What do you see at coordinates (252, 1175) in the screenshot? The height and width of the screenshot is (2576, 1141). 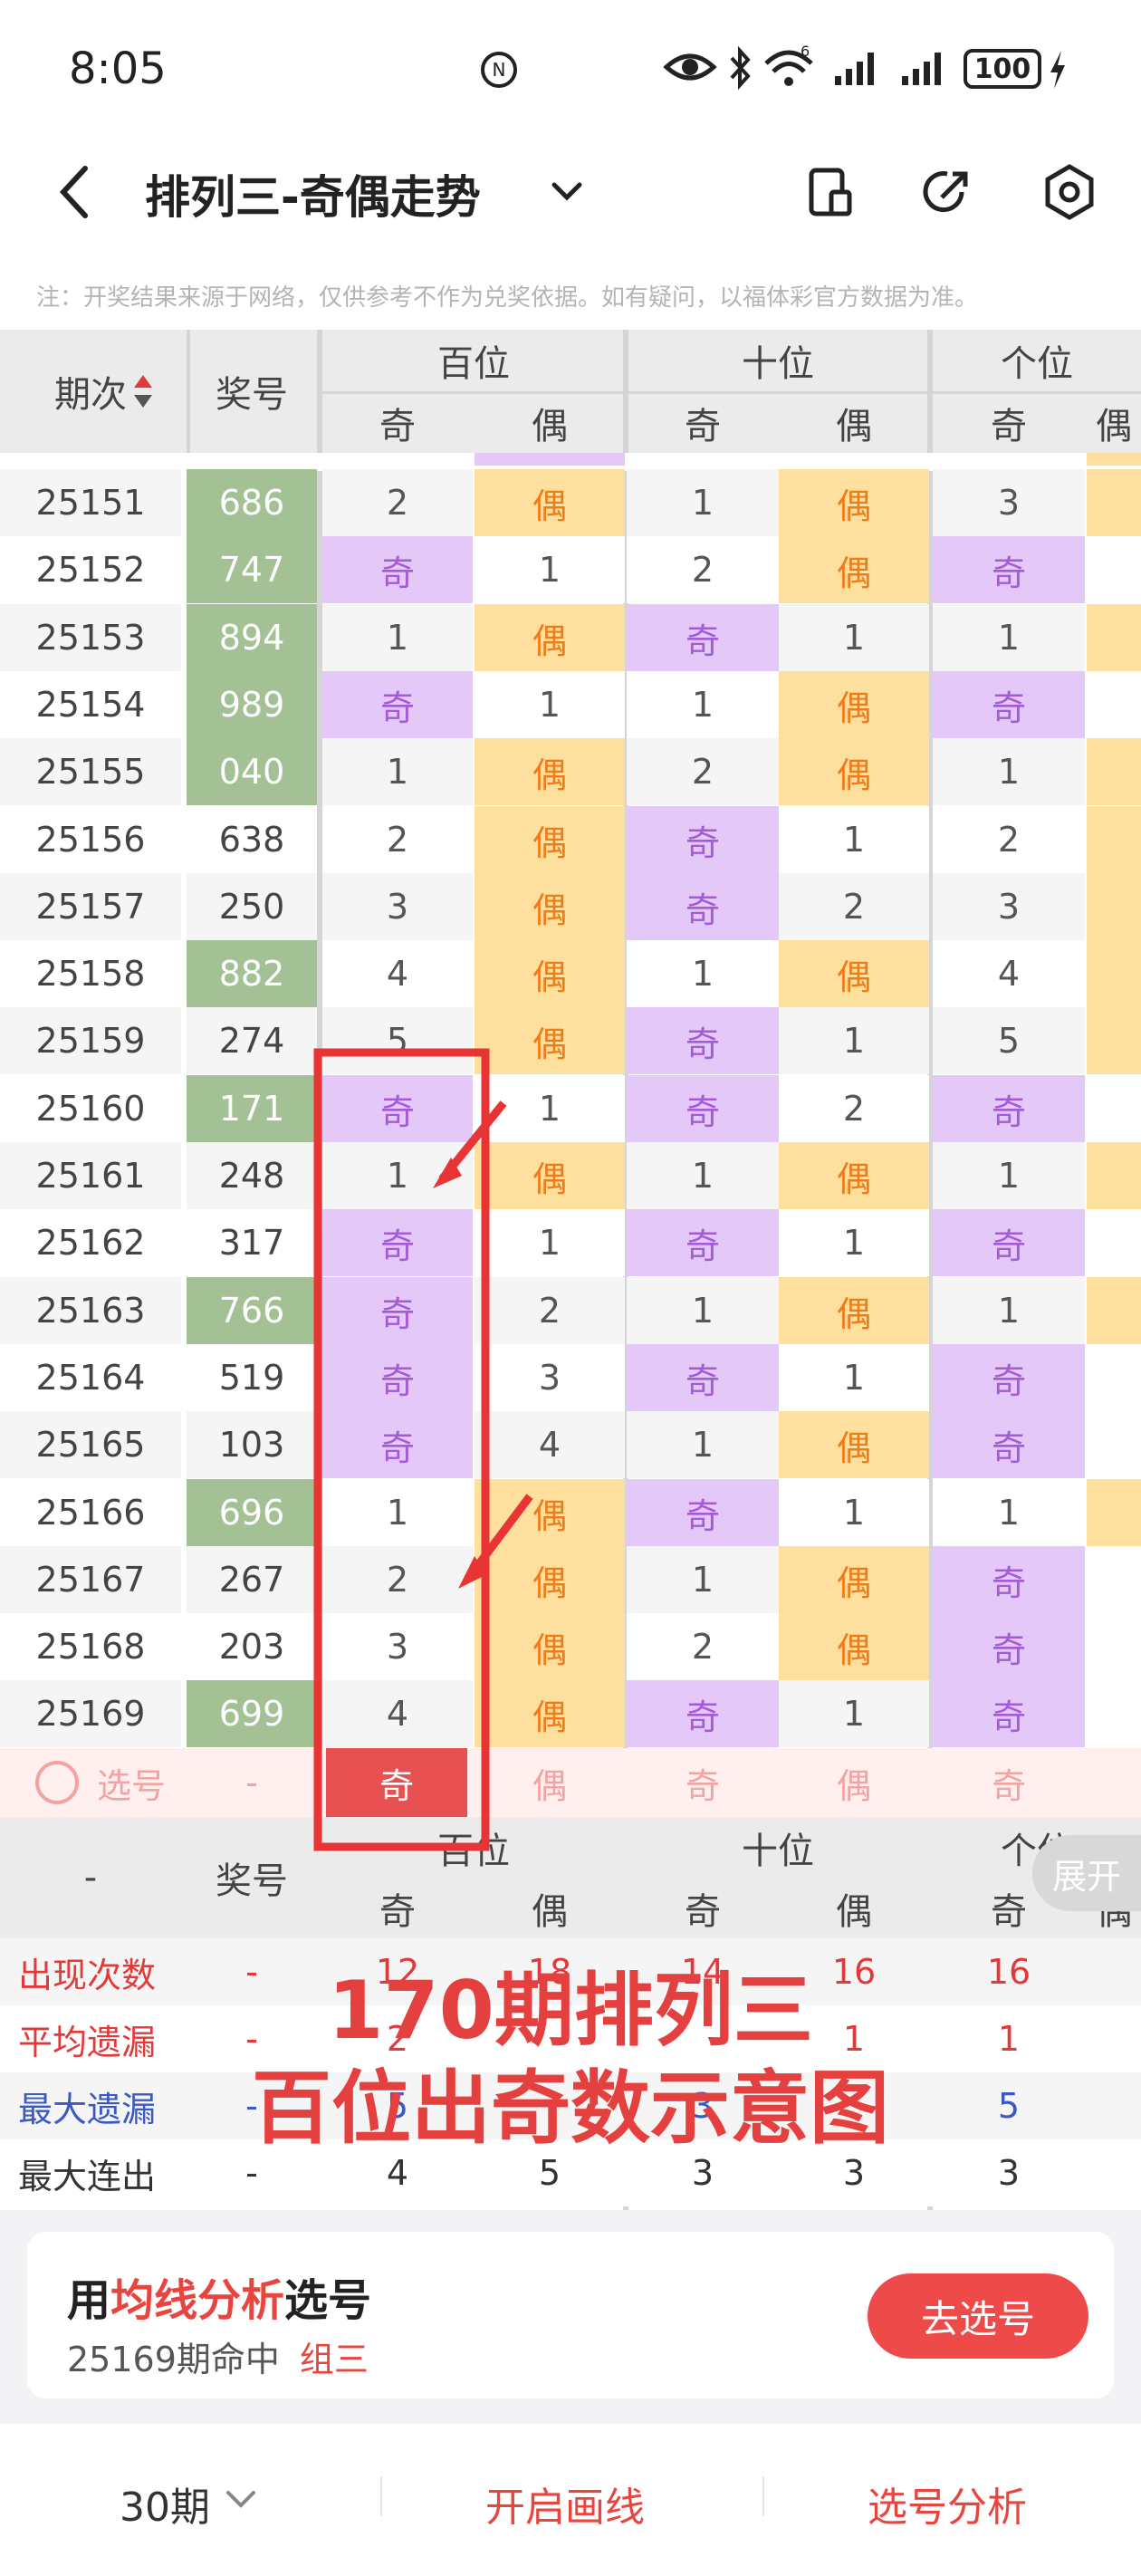 I see `row-number: 248` at bounding box center [252, 1175].